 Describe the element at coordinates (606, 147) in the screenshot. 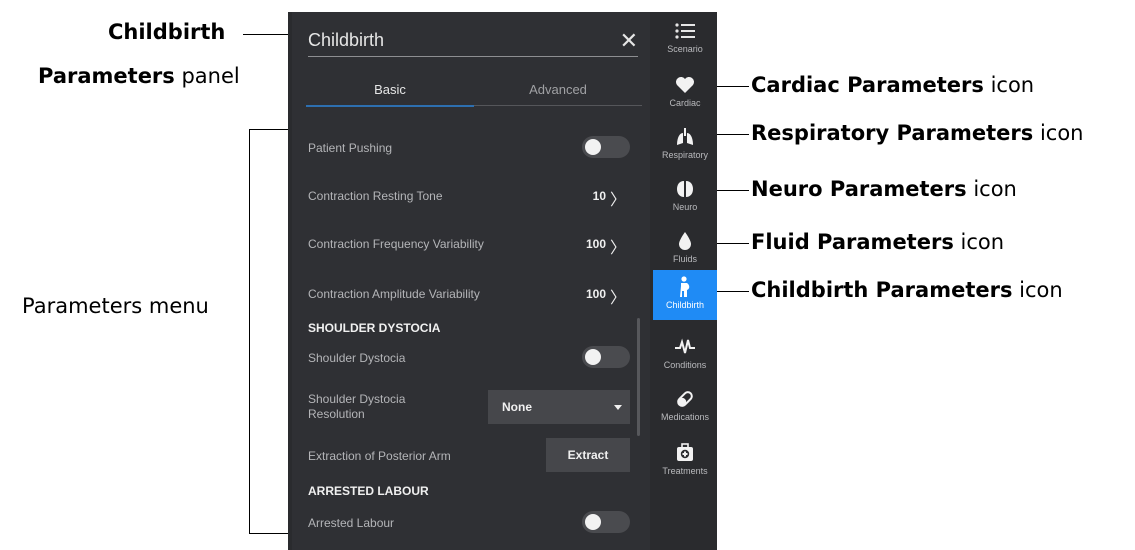

I see `patient-pushing-toggle` at that location.